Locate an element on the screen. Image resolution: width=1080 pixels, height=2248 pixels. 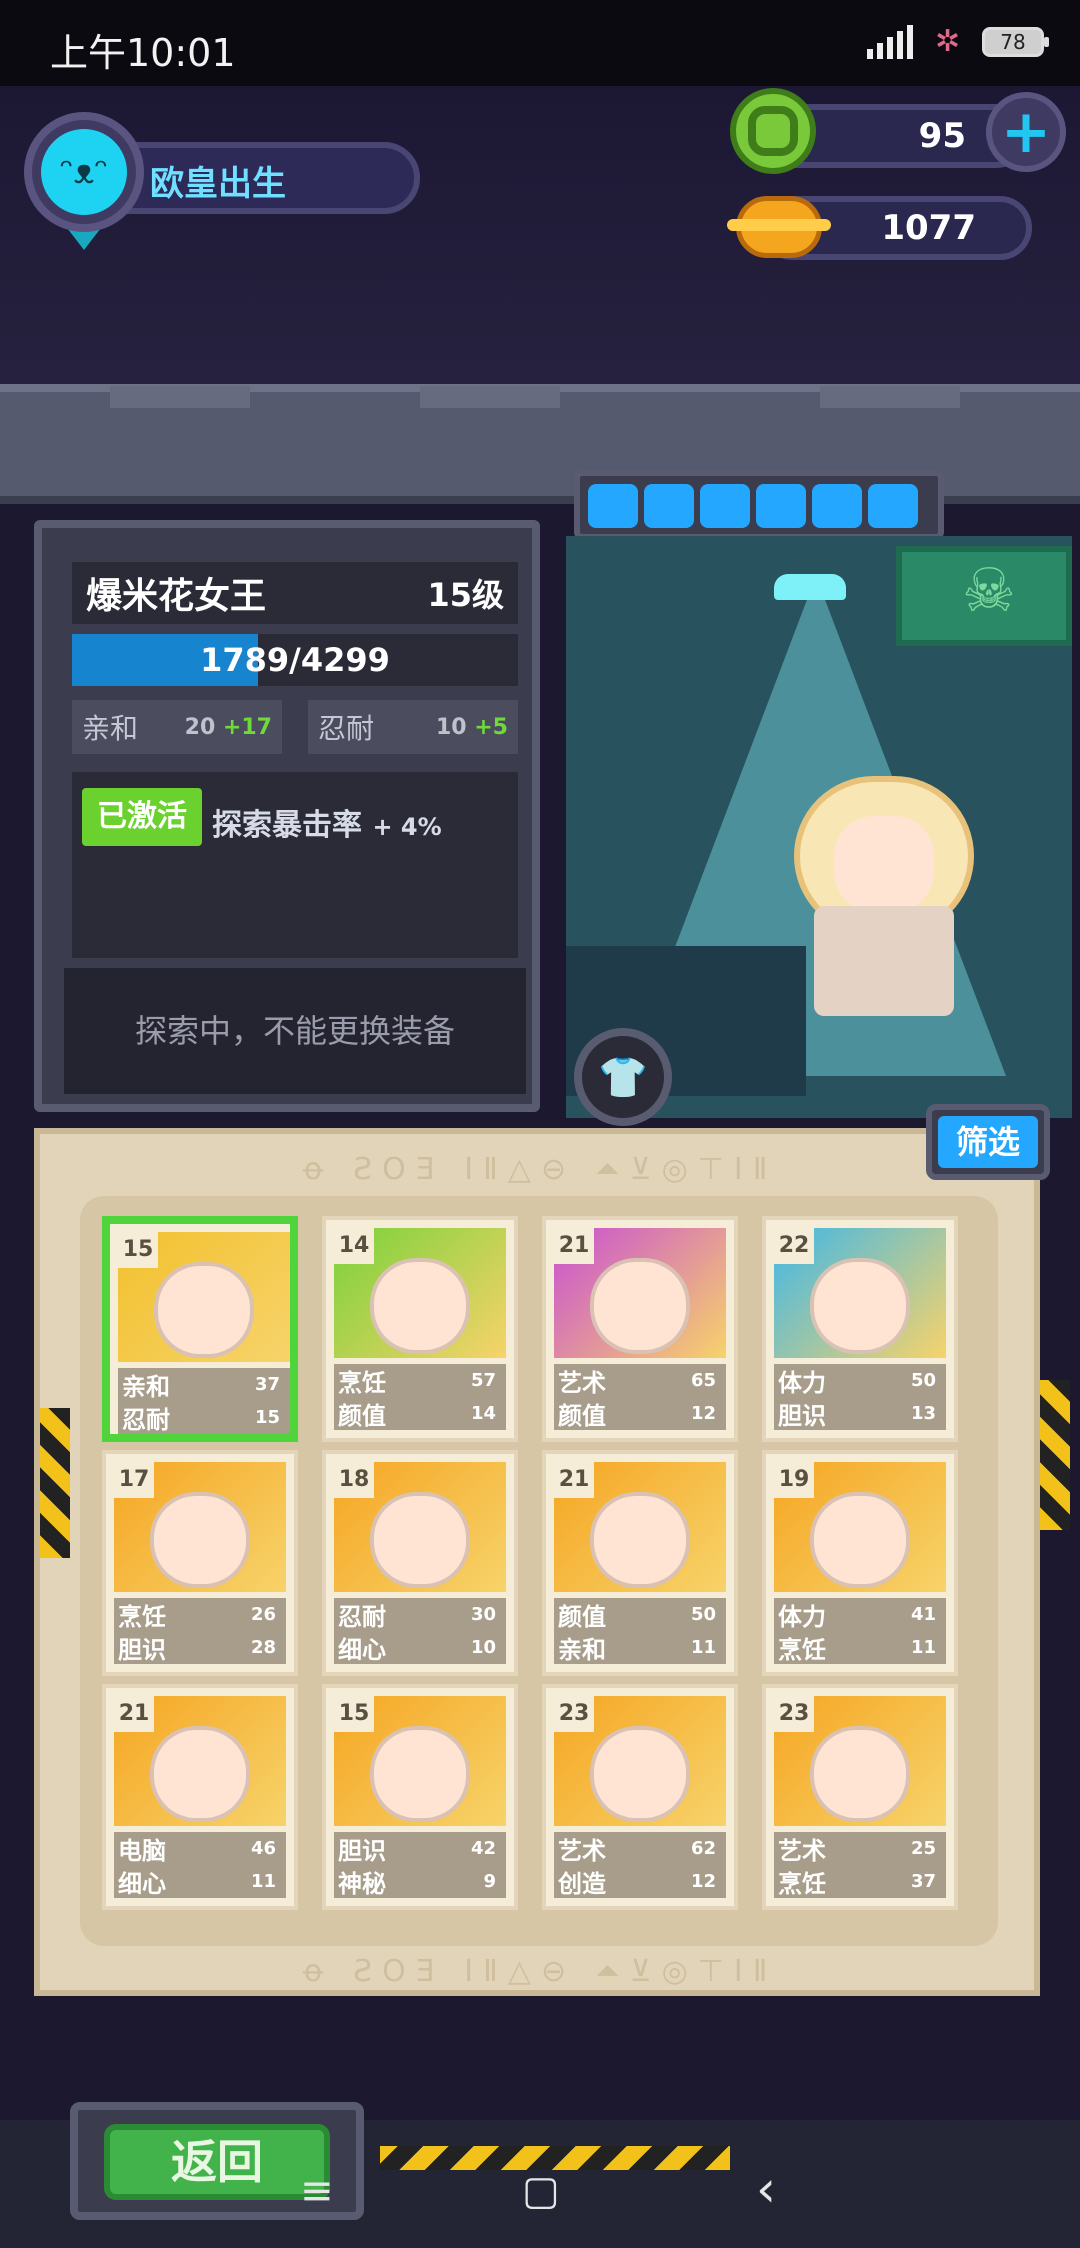
hero-card: 23 艺术 25 烹饪 37 is located at coordinates (860, 1797).